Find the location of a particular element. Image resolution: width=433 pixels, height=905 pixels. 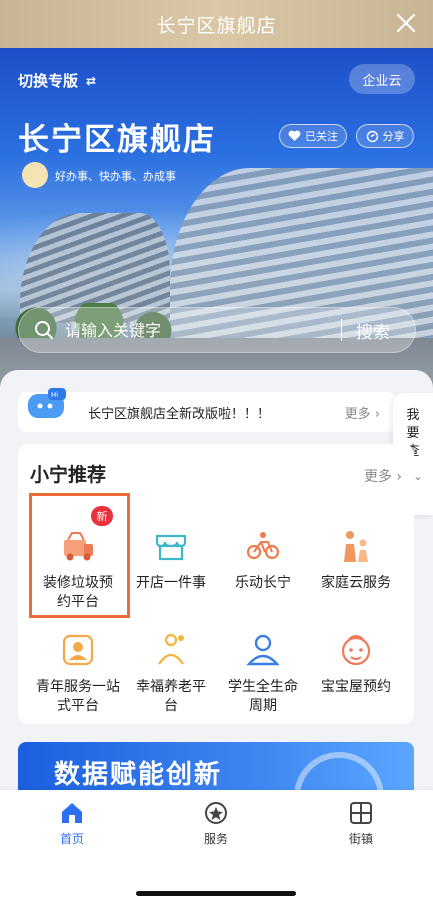

service-item-shop: 开店一件事 is located at coordinates (171, 559).